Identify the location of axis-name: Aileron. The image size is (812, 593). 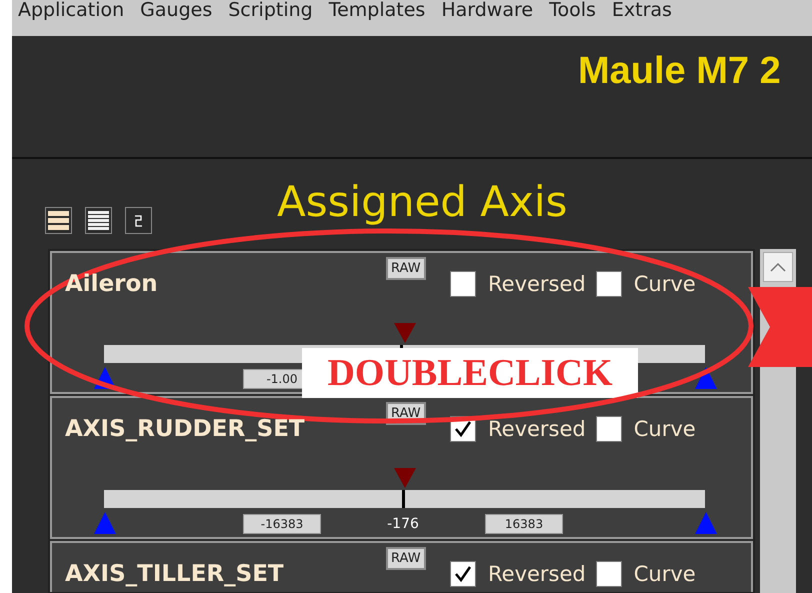
(111, 284).